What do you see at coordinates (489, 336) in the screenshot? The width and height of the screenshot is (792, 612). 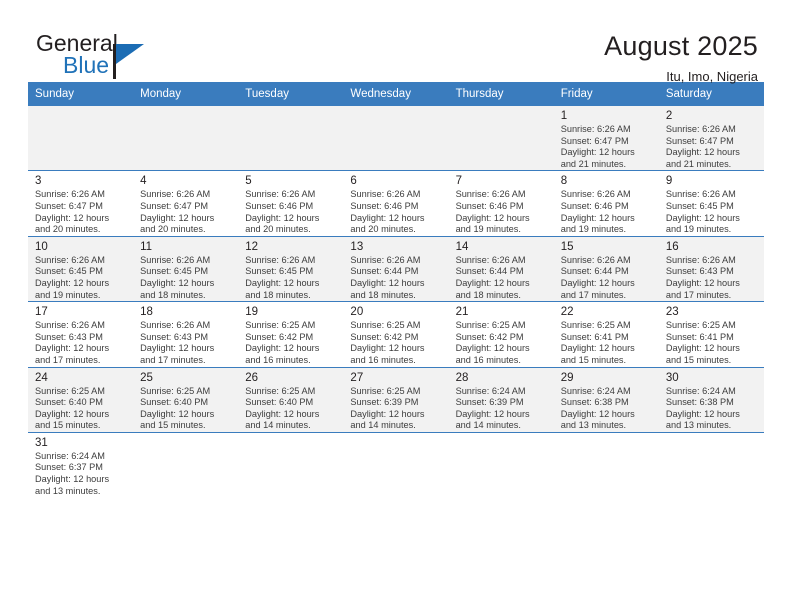 I see `sunset-text: Sunset: 6:42 PM` at bounding box center [489, 336].